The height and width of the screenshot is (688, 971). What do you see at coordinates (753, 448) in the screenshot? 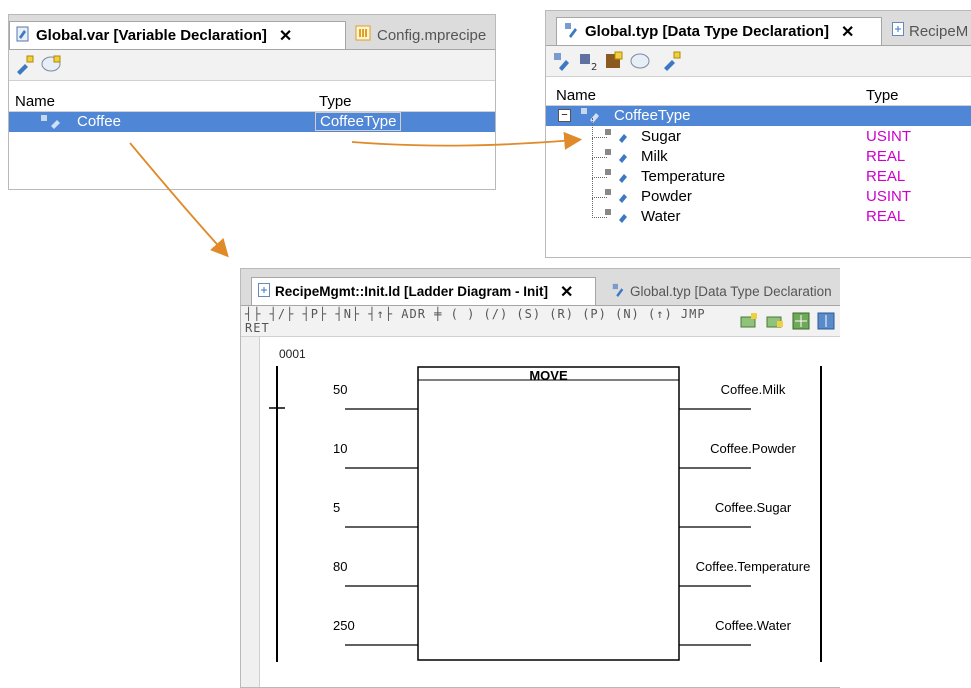
I see `output-variable: Coffee.Powder` at bounding box center [753, 448].